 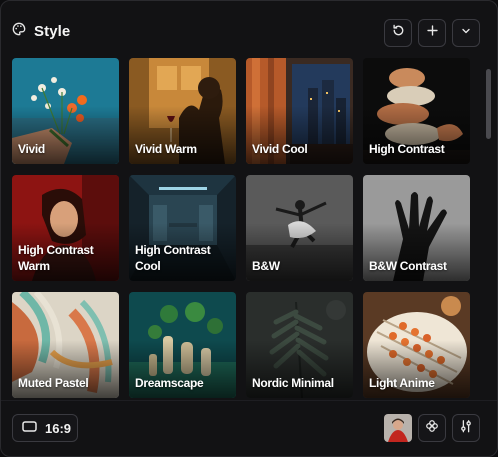 What do you see at coordinates (56, 258) in the screenshot?
I see `style-card-label: High Contrast Warm` at bounding box center [56, 258].